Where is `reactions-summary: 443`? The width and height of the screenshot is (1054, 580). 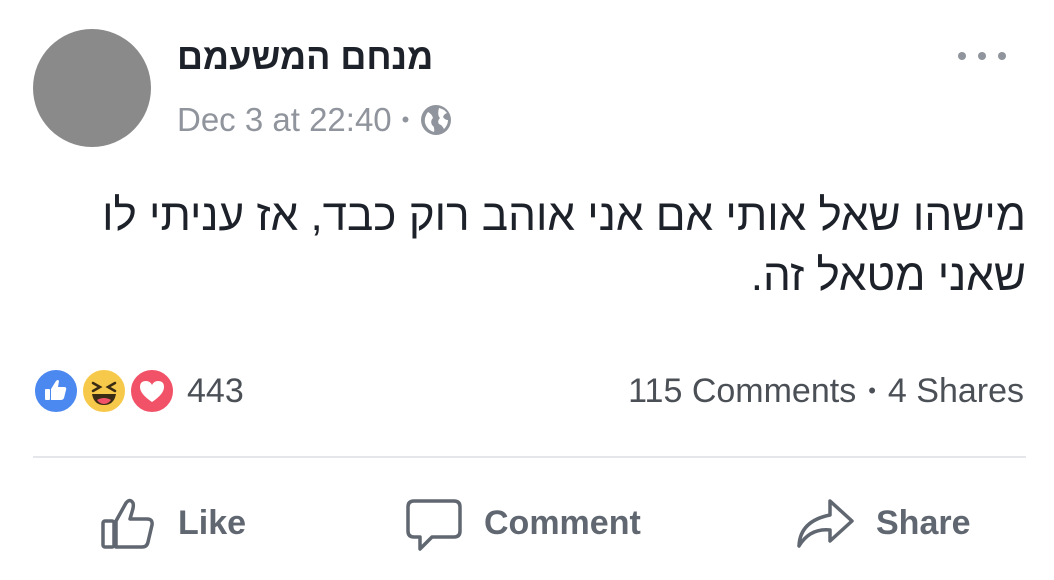
reactions-summary: 443 is located at coordinates (138, 391).